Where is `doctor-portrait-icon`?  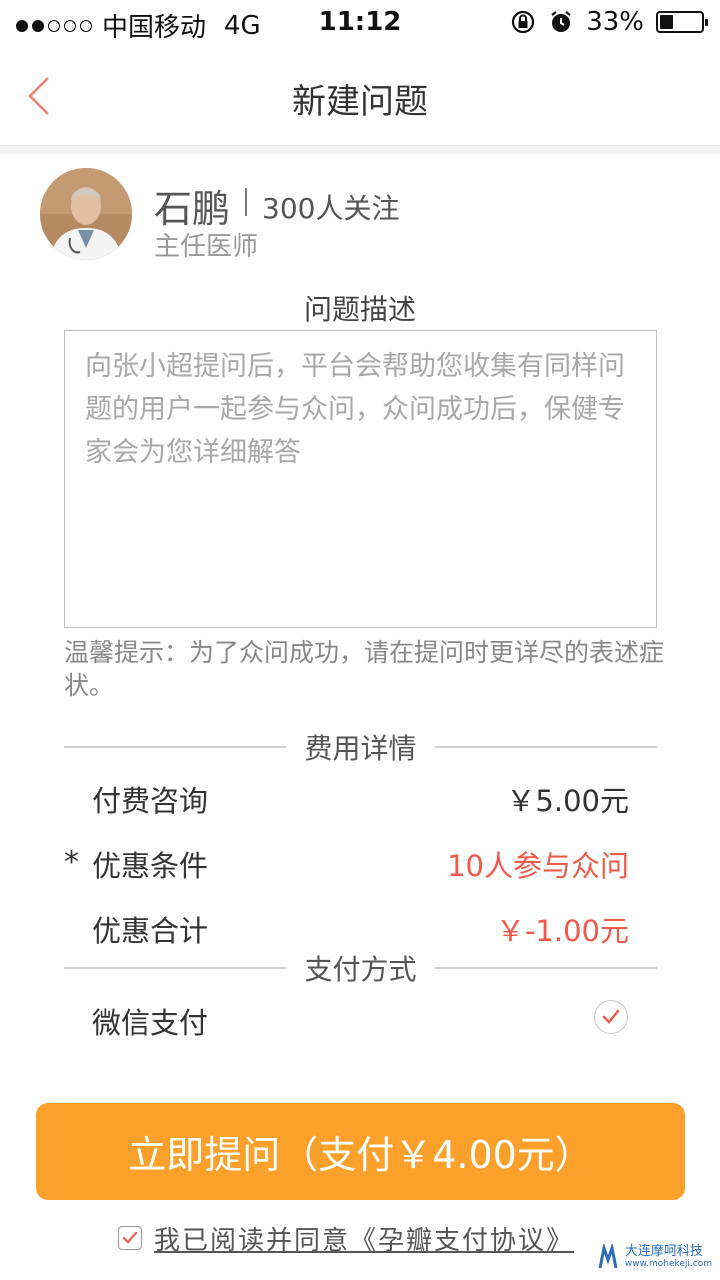 doctor-portrait-icon is located at coordinates (86, 214).